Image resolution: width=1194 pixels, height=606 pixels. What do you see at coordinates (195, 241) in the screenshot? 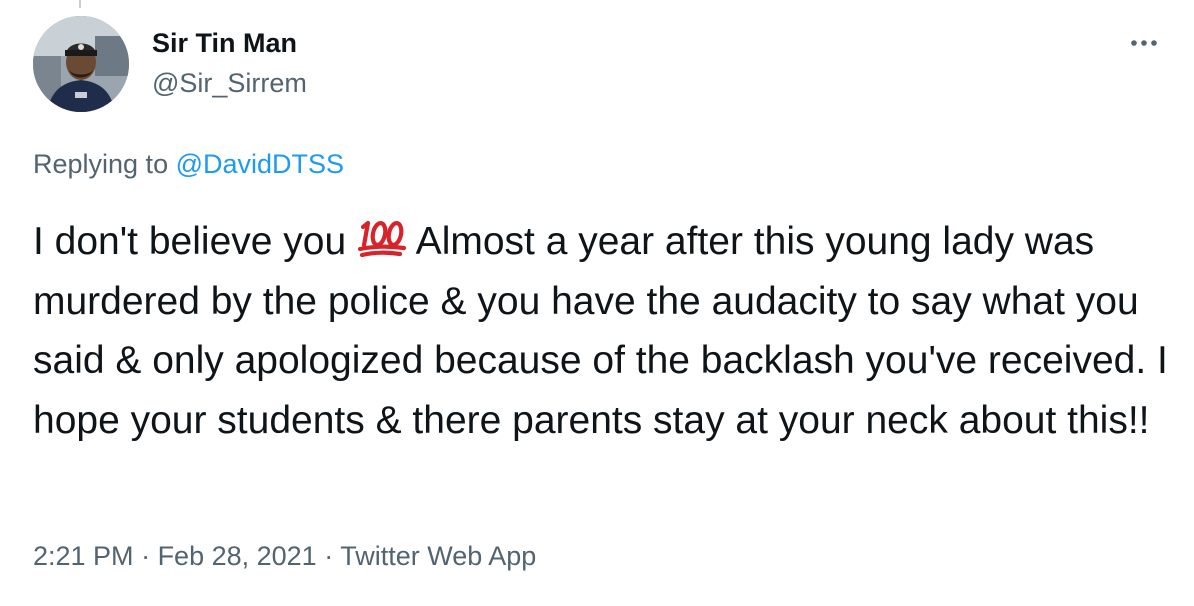
I see `tweet-text-part-1: I don't believe you` at bounding box center [195, 241].